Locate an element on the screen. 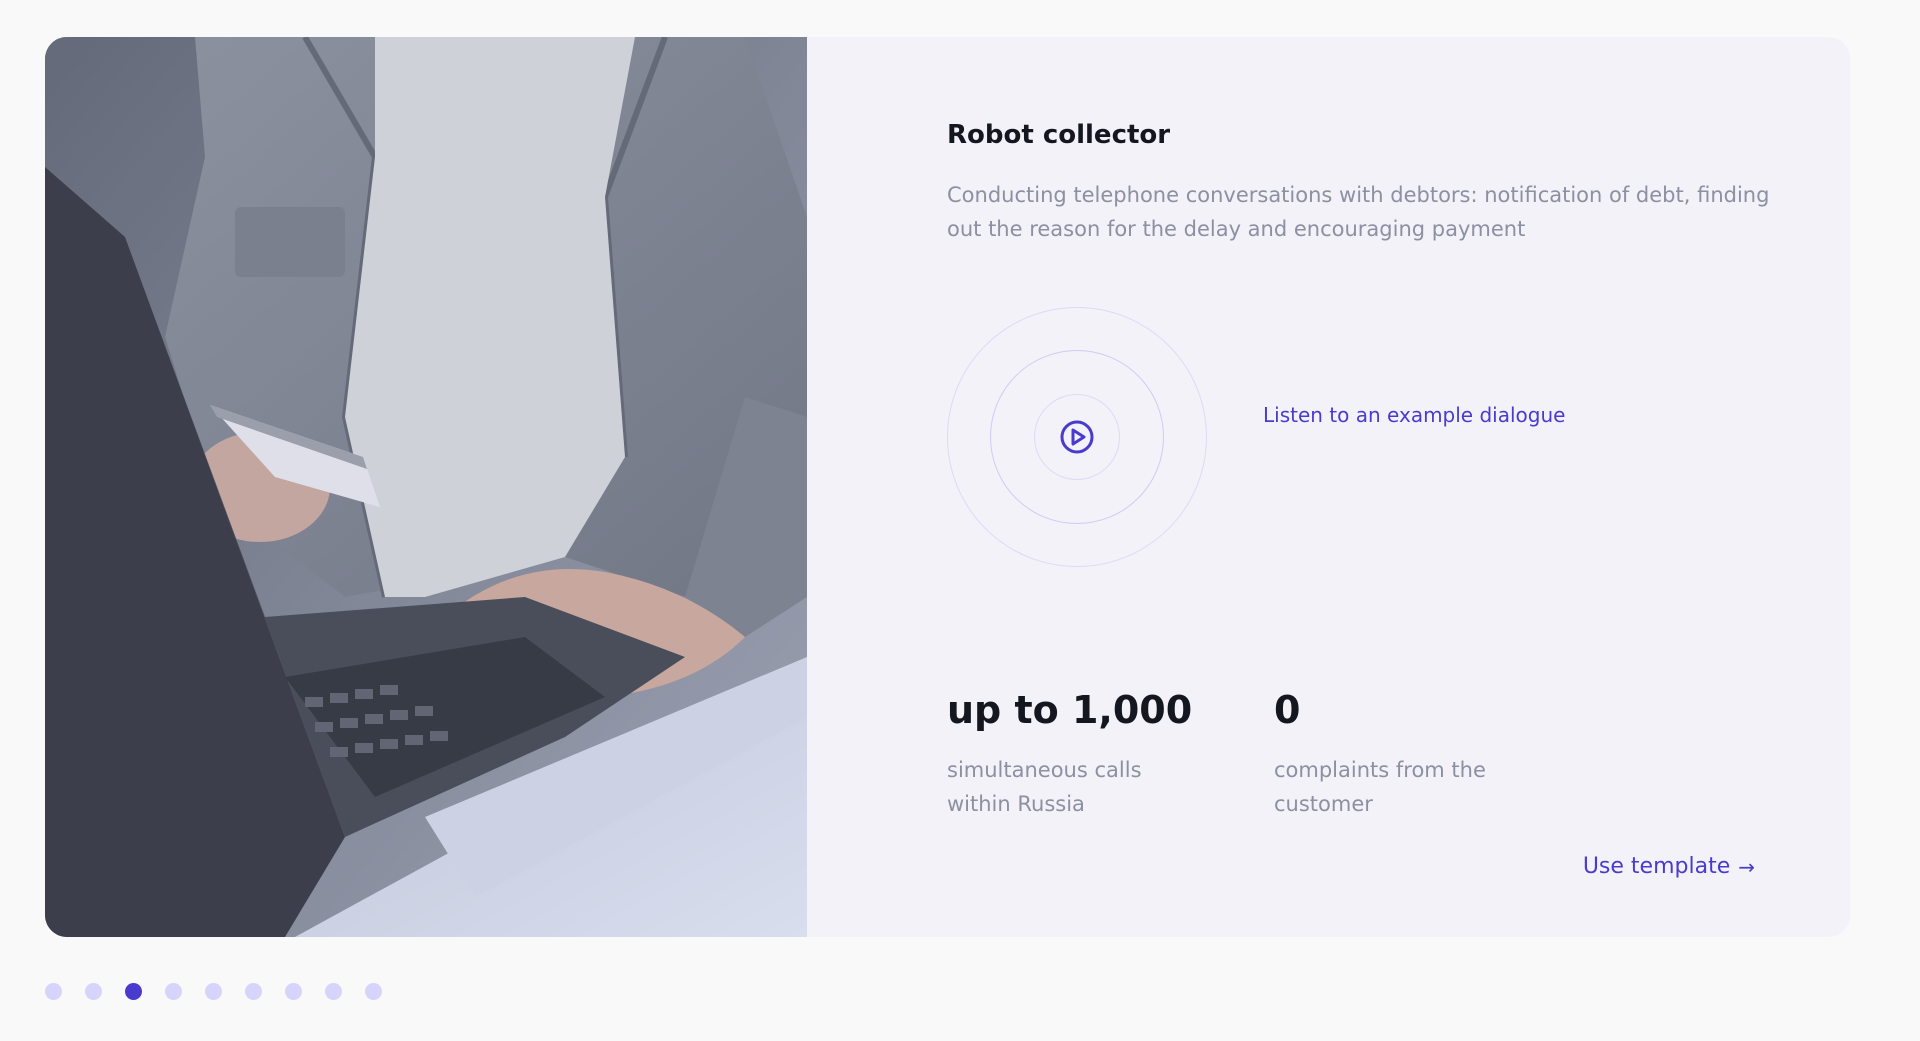 The height and width of the screenshot is (1041, 1920). use-template-label: Use template is located at coordinates (1656, 866).